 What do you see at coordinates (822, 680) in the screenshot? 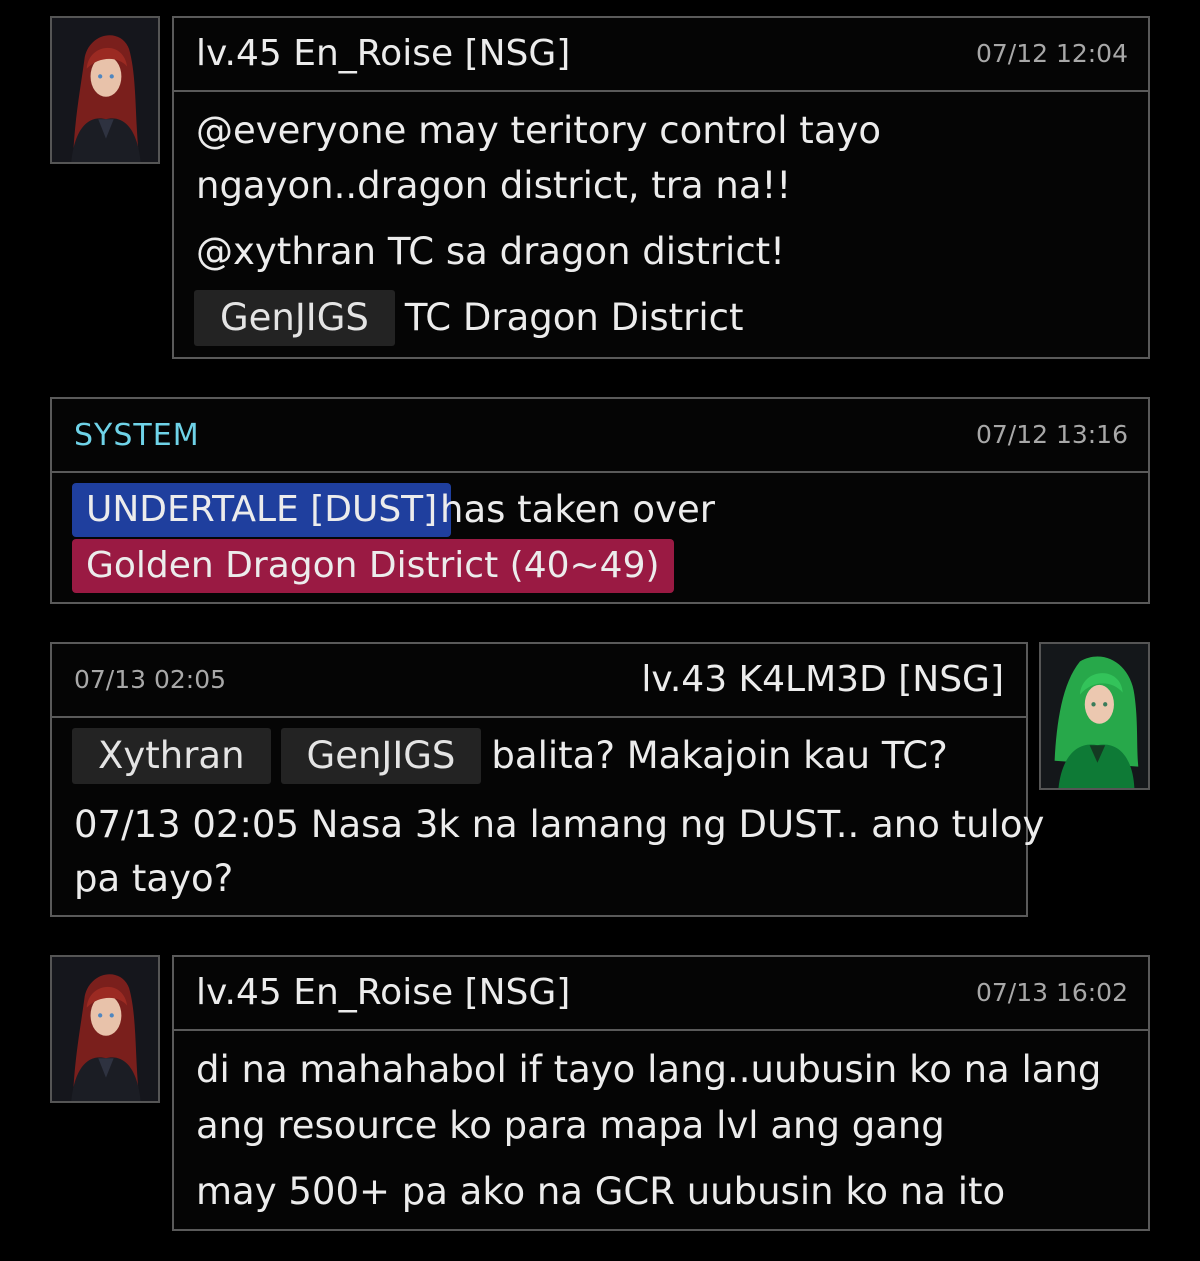
I see `author-name: lv.43 K4LM3D [NSG]` at bounding box center [822, 680].